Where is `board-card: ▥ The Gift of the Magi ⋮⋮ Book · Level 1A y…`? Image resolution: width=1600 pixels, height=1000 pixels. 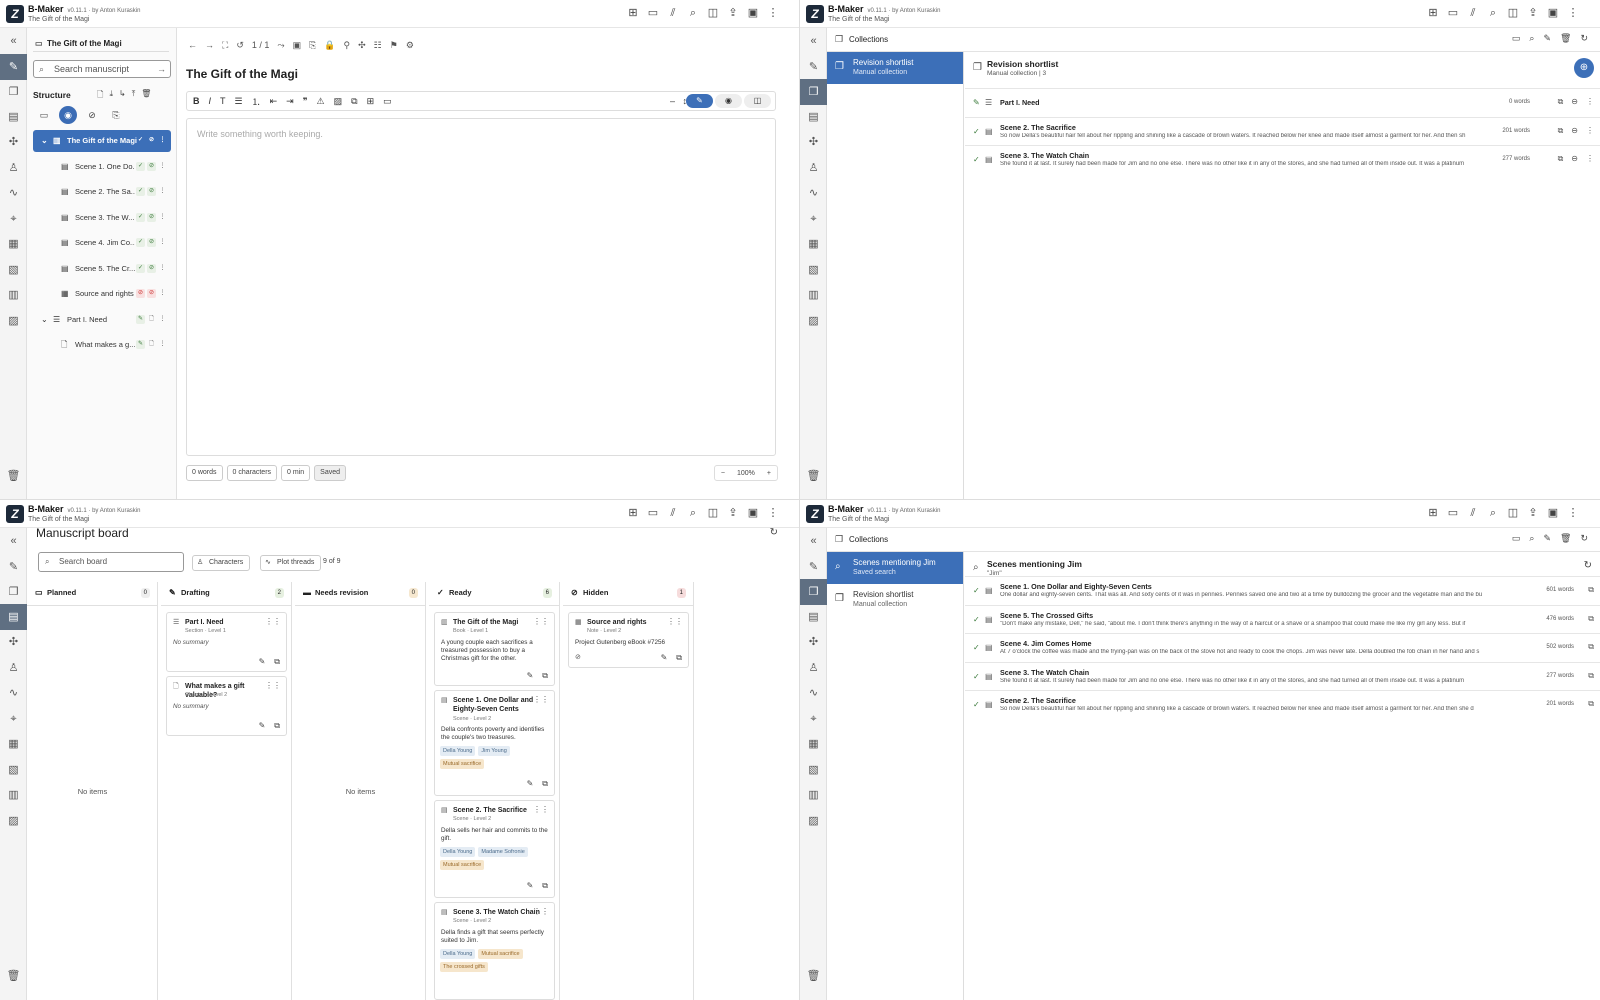
board-card: ▥ The Gift of the Magi ⋮⋮ Book · Level 1A y… is located at coordinates (494, 649).